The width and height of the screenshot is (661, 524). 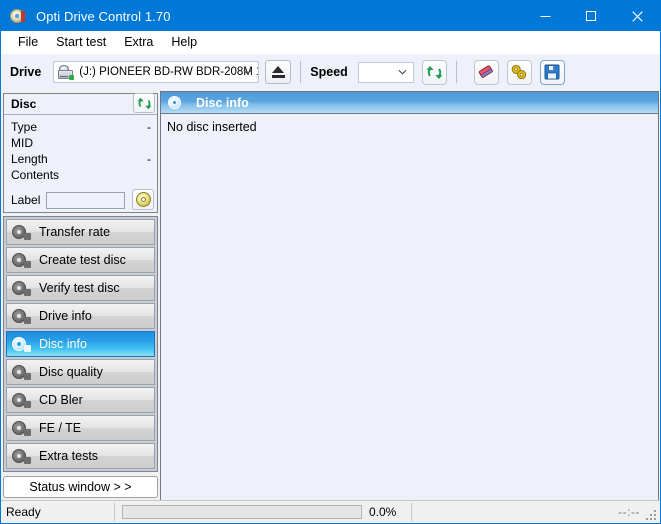 I want to click on sidebar-item-label: CD Bler, so click(x=61, y=400).